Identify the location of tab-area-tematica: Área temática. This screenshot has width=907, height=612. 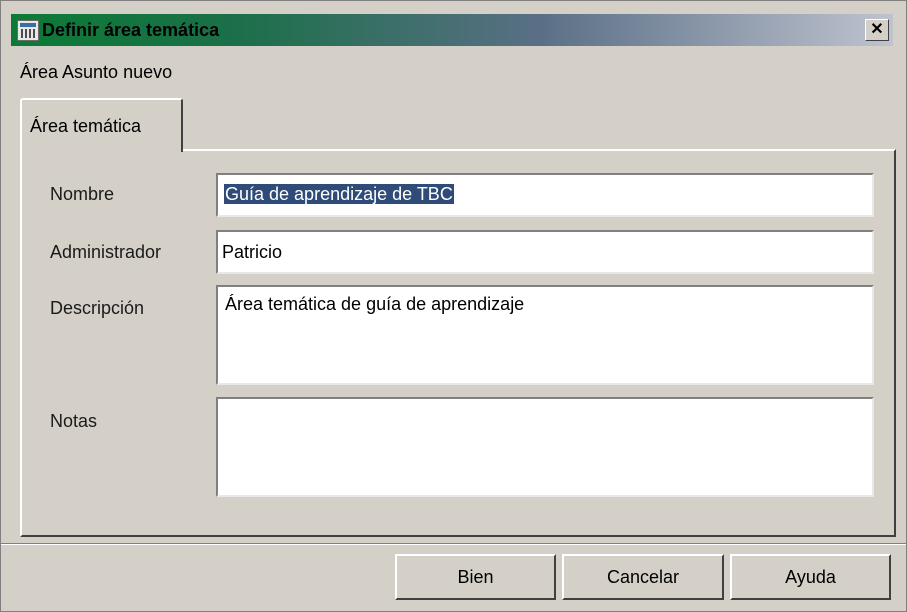
(101, 125).